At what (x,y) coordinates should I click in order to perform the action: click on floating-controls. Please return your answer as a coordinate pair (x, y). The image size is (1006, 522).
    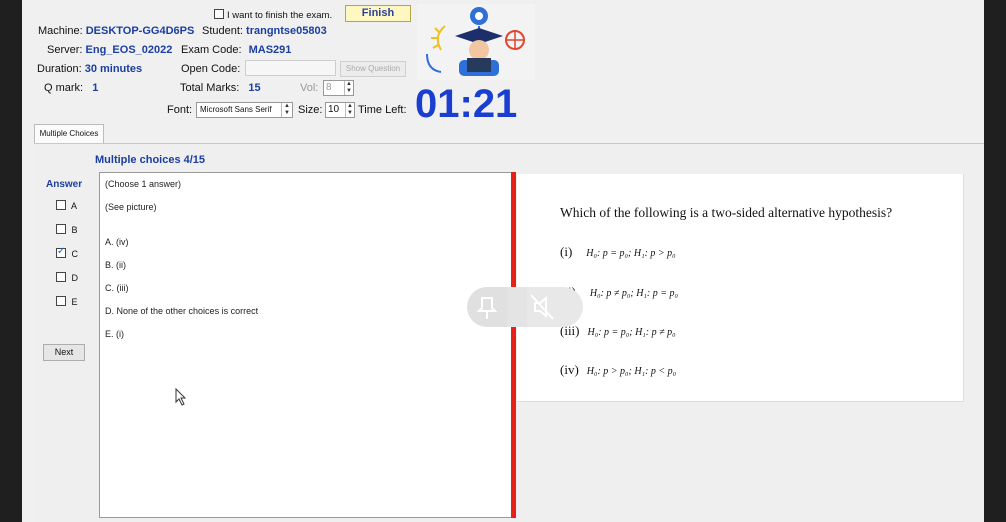
    Looking at the image, I should click on (525, 307).